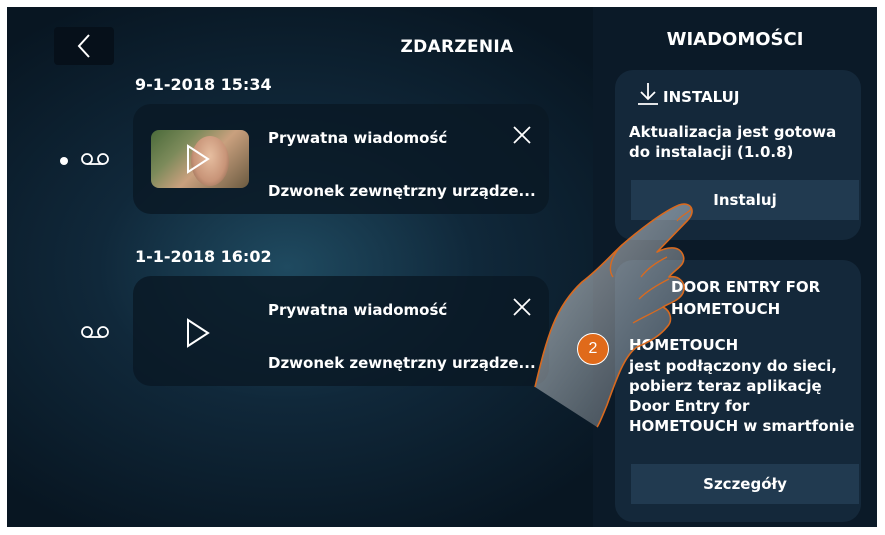  I want to click on app-heading-line2: HOMETOUCH, so click(726, 309).